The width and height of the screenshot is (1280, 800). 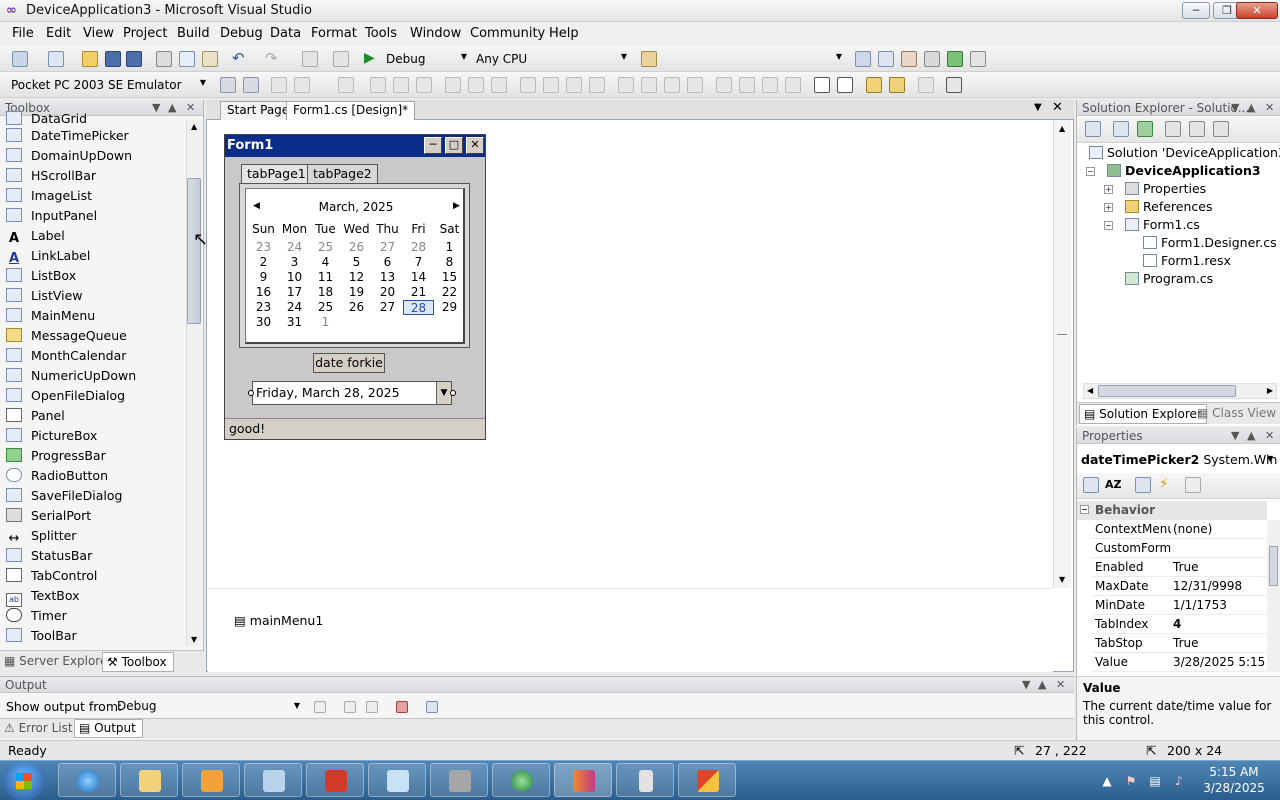 I want to click on tree-item-form1: Form1.cs, so click(x=1162, y=225).